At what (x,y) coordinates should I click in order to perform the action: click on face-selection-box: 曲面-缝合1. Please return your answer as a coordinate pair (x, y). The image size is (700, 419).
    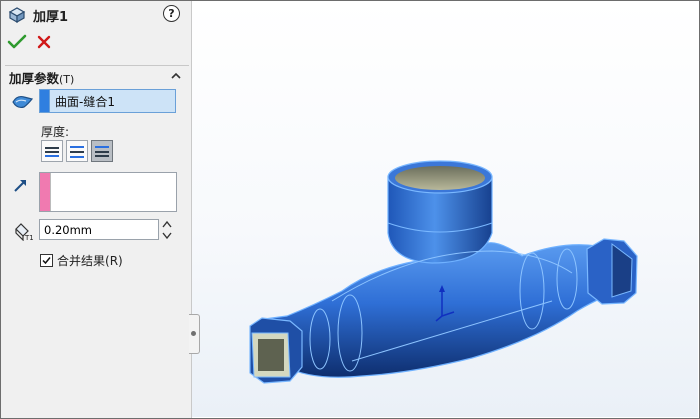
    Looking at the image, I should click on (107, 101).